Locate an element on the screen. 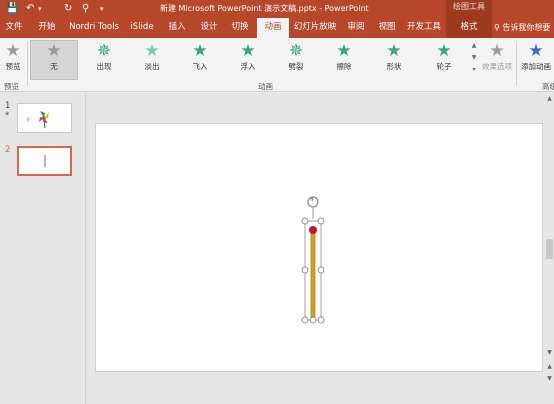 This screenshot has height=404, width=554. effect-options-label: 效果选项 is located at coordinates (497, 66).